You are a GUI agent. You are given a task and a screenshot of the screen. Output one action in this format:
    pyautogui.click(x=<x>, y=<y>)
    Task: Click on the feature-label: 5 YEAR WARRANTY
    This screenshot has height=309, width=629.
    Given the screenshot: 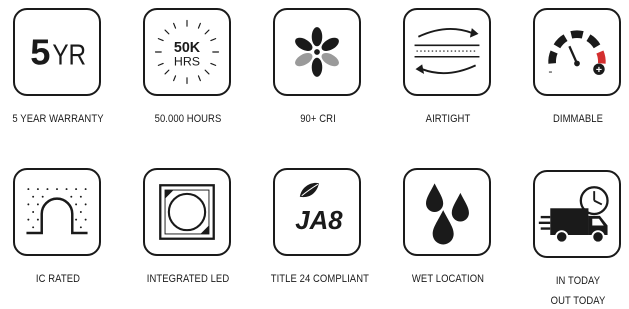 What is the action you would take?
    pyautogui.click(x=58, y=119)
    